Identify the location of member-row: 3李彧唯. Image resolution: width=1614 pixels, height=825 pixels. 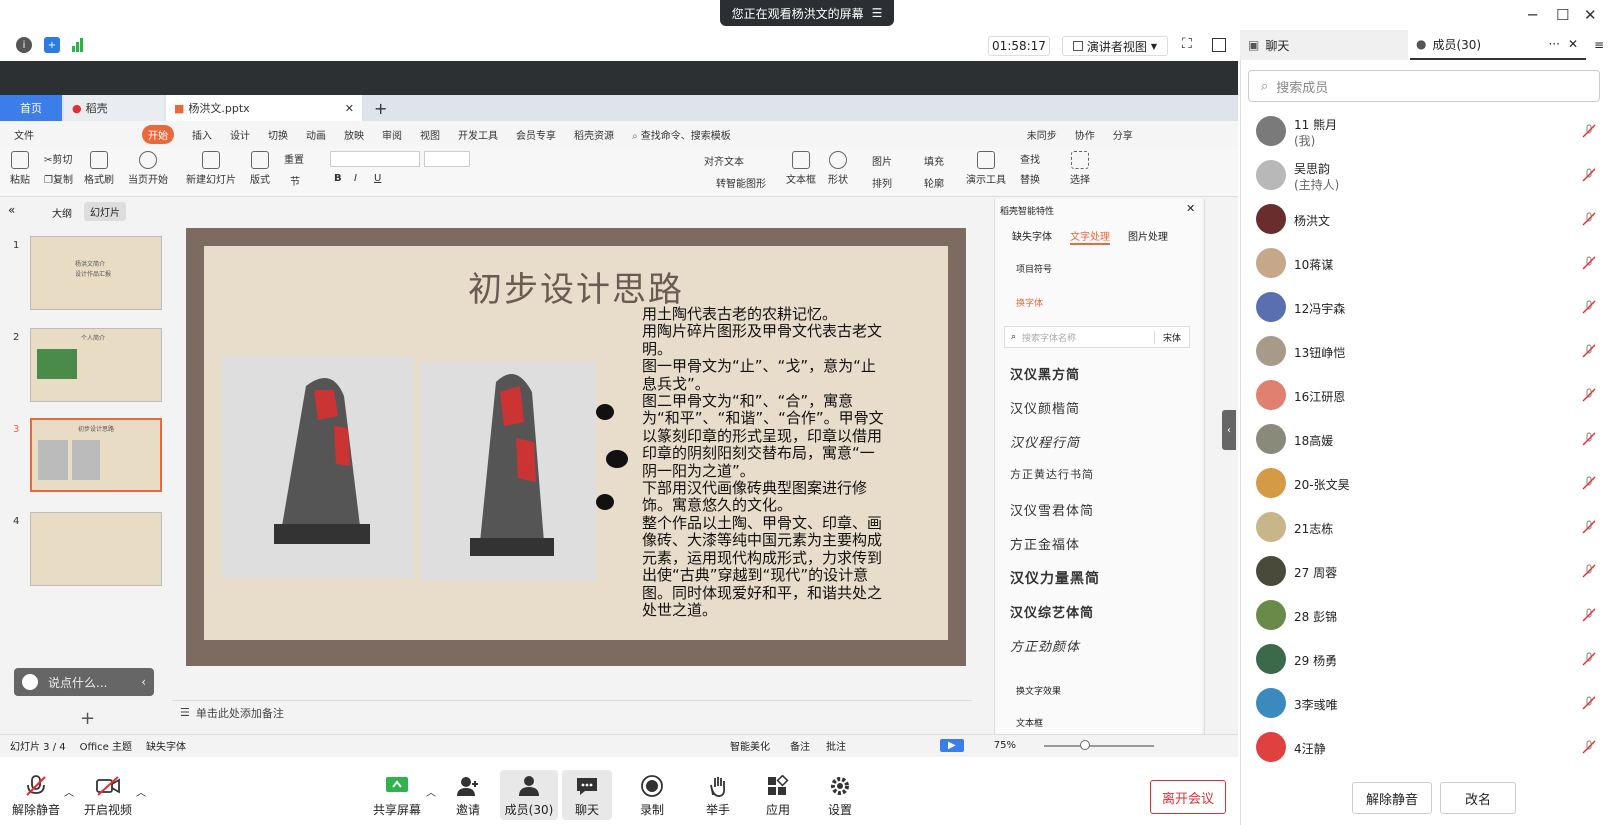
(1427, 704).